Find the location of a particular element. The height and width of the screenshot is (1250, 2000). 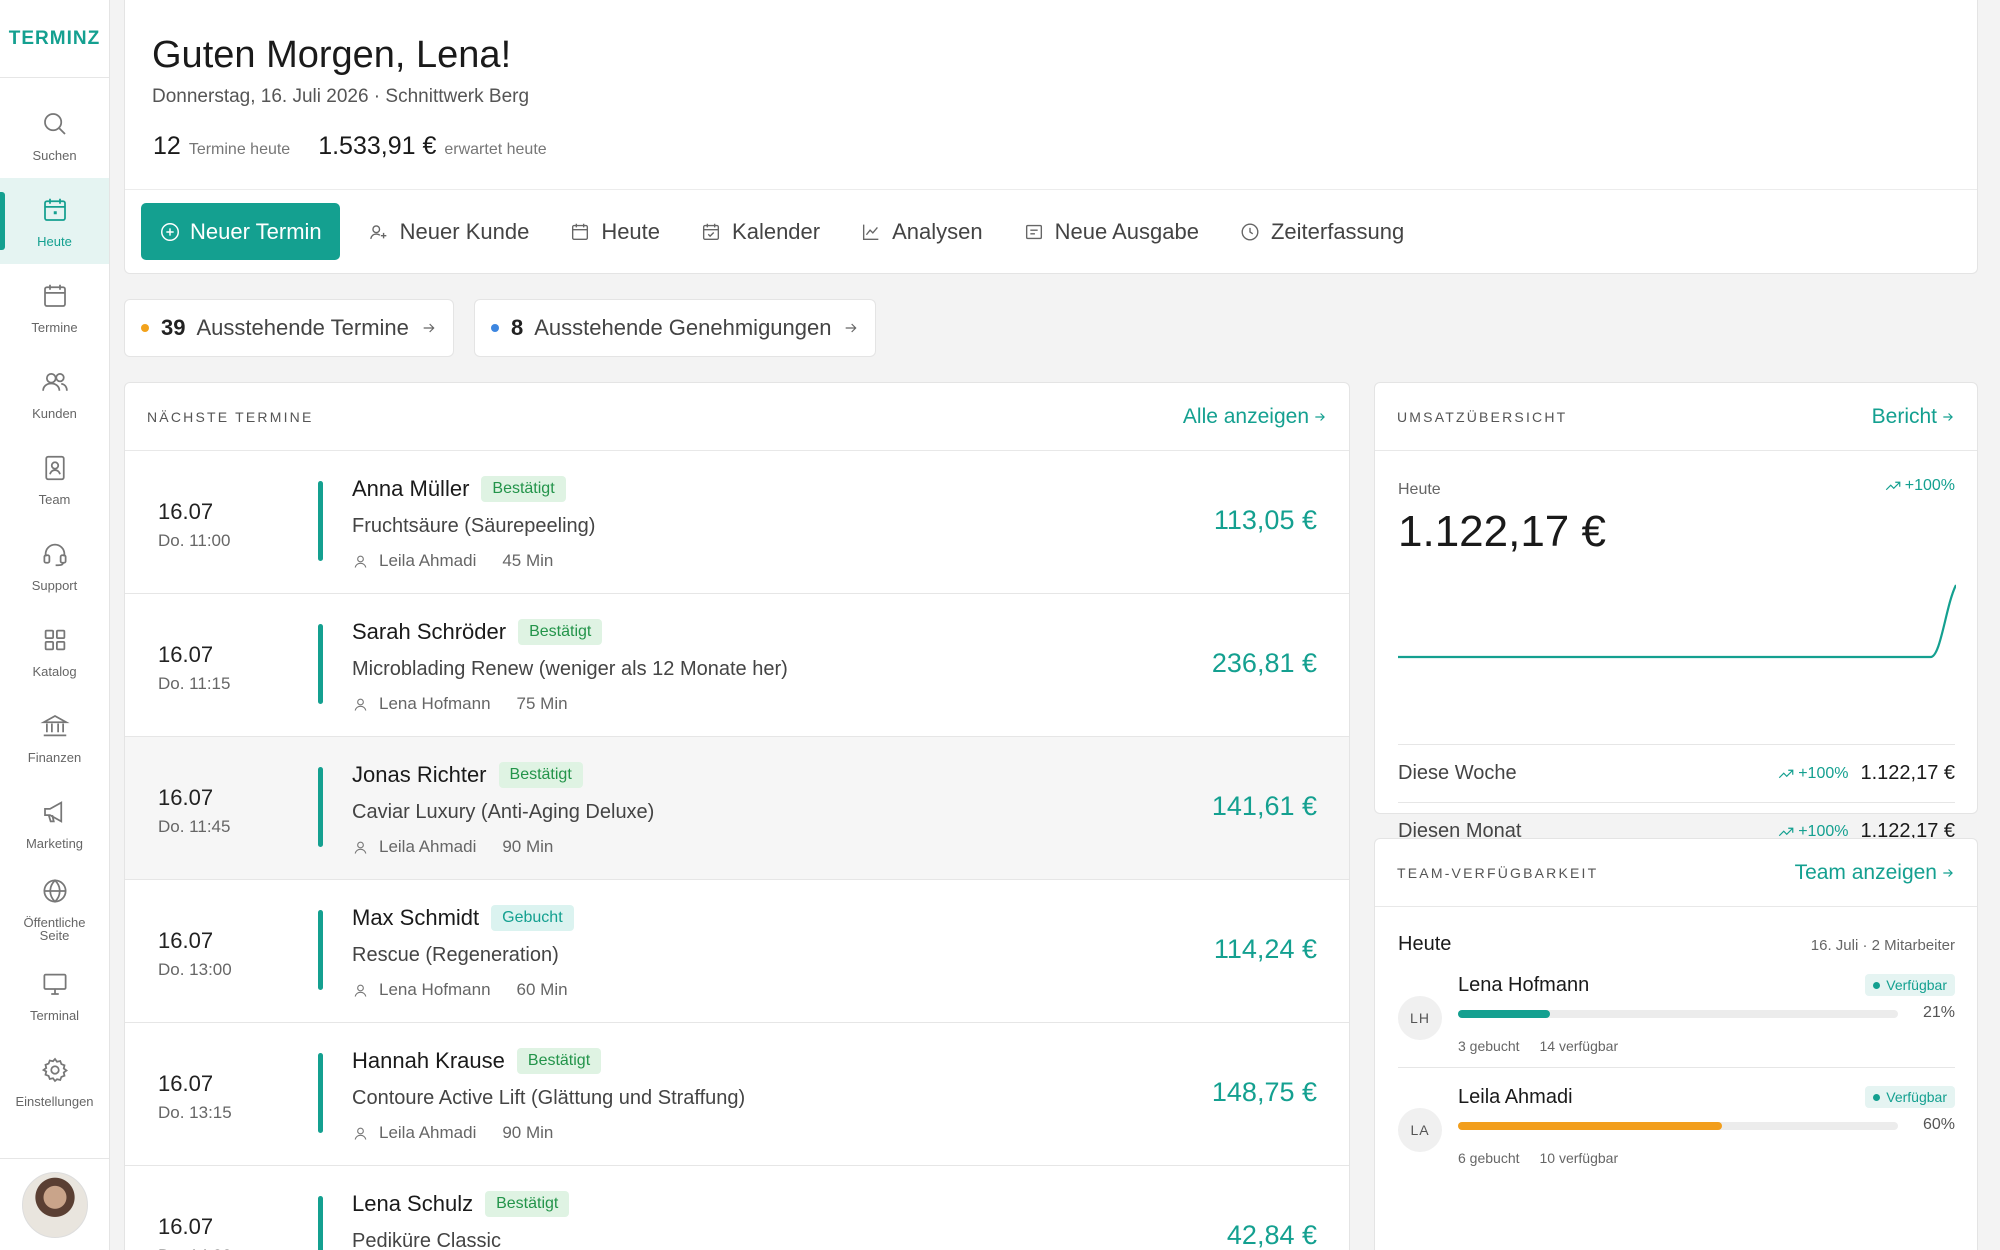

new-appointment-button: Neuer Termin is located at coordinates (240, 231).